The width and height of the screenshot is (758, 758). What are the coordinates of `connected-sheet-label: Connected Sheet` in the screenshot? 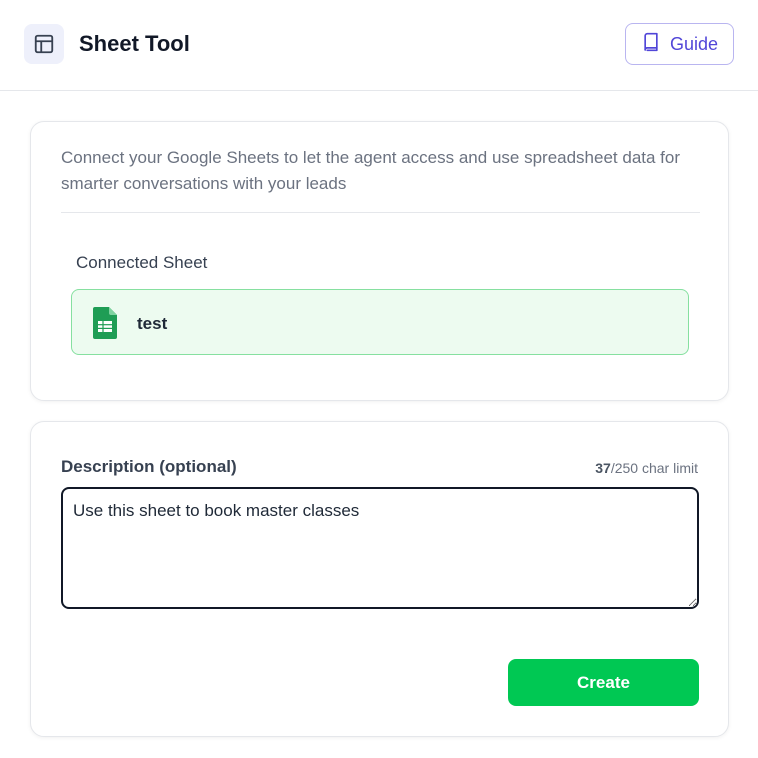 It's located at (142, 262).